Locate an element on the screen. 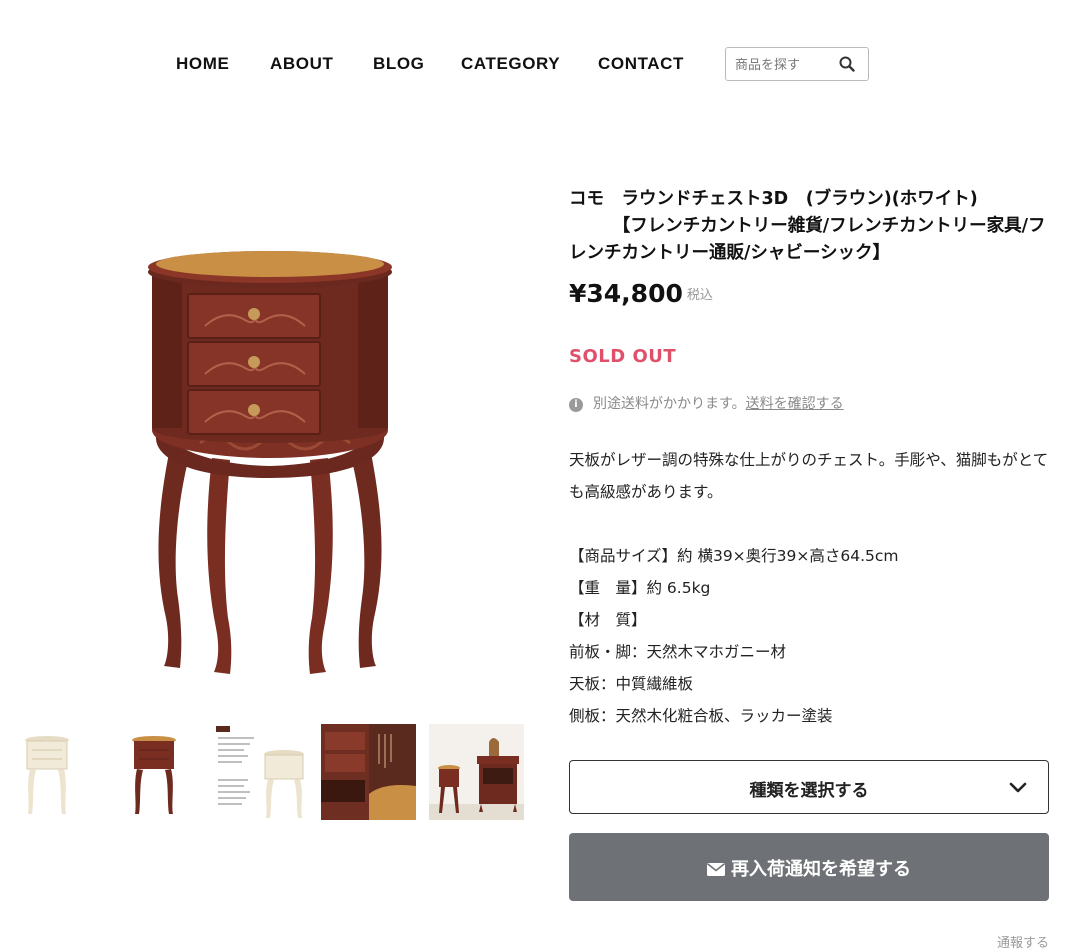 The width and height of the screenshot is (1080, 951). notify-button-label: 再入荷通知を希望する is located at coordinates (821, 869).